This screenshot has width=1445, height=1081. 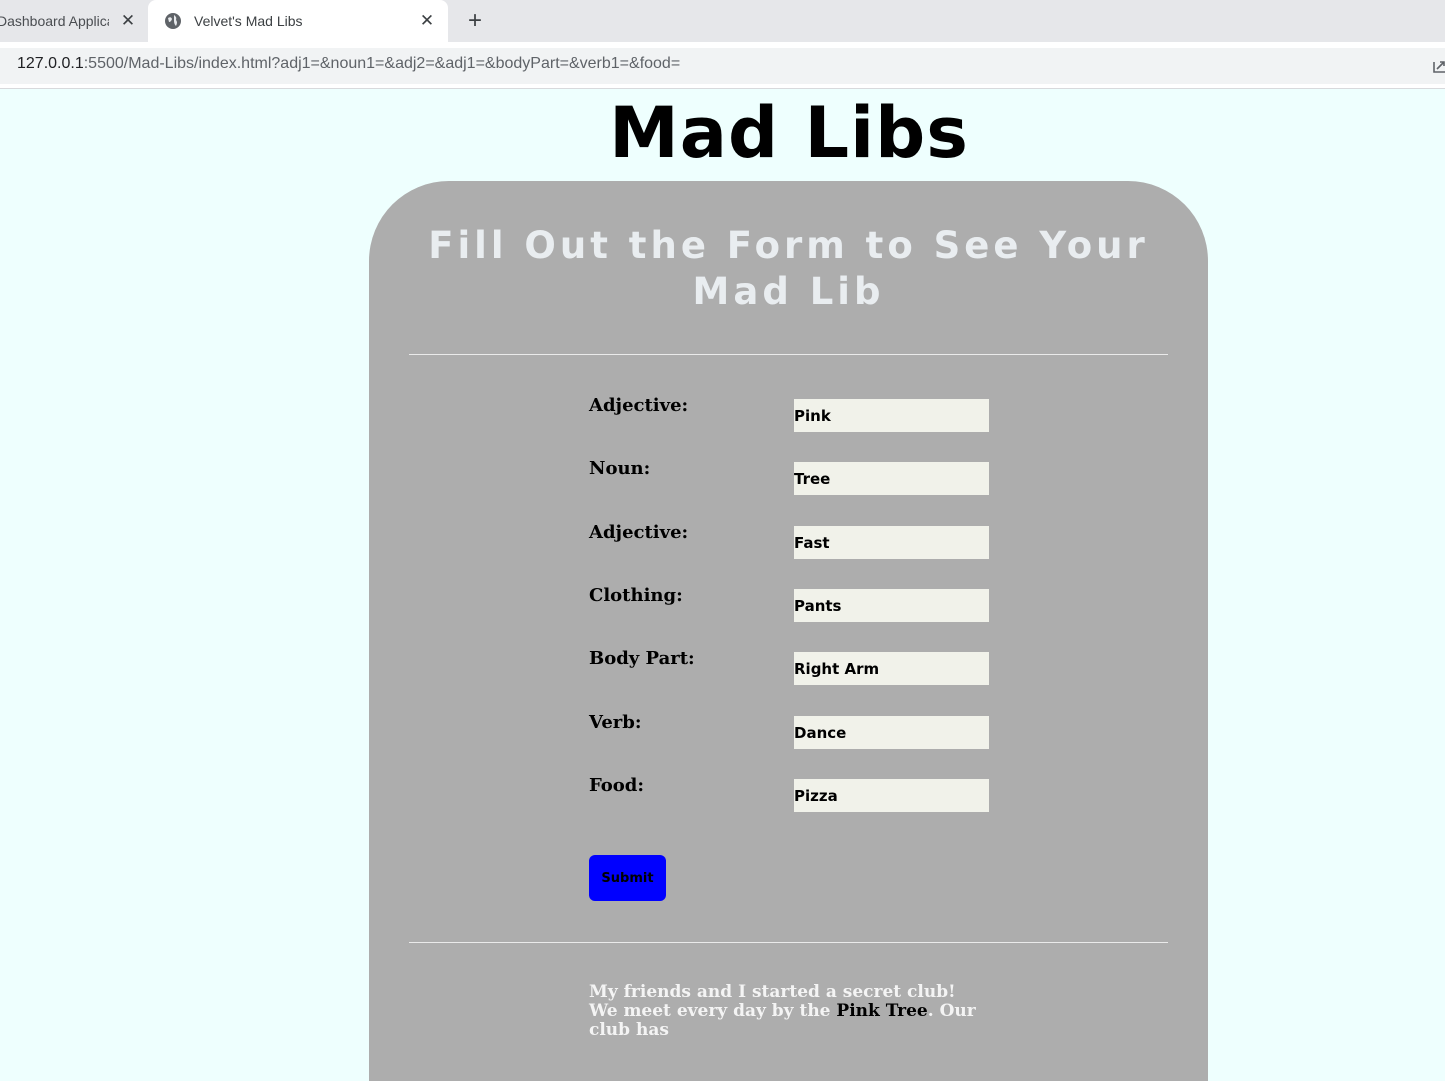 What do you see at coordinates (789, 666) in the screenshot?
I see `field-body-part: Body Part:` at bounding box center [789, 666].